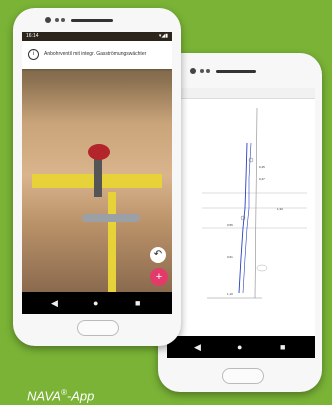  I want to click on drawing-label: 0,47, so click(262, 179).